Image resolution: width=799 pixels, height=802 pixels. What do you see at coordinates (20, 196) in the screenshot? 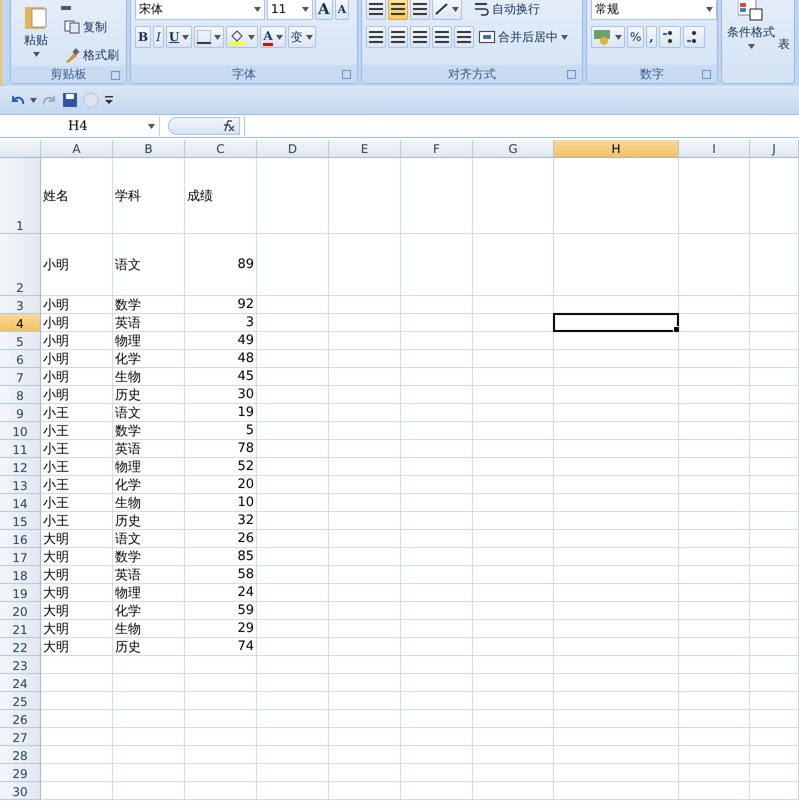
I see `row-header: 1` at bounding box center [20, 196].